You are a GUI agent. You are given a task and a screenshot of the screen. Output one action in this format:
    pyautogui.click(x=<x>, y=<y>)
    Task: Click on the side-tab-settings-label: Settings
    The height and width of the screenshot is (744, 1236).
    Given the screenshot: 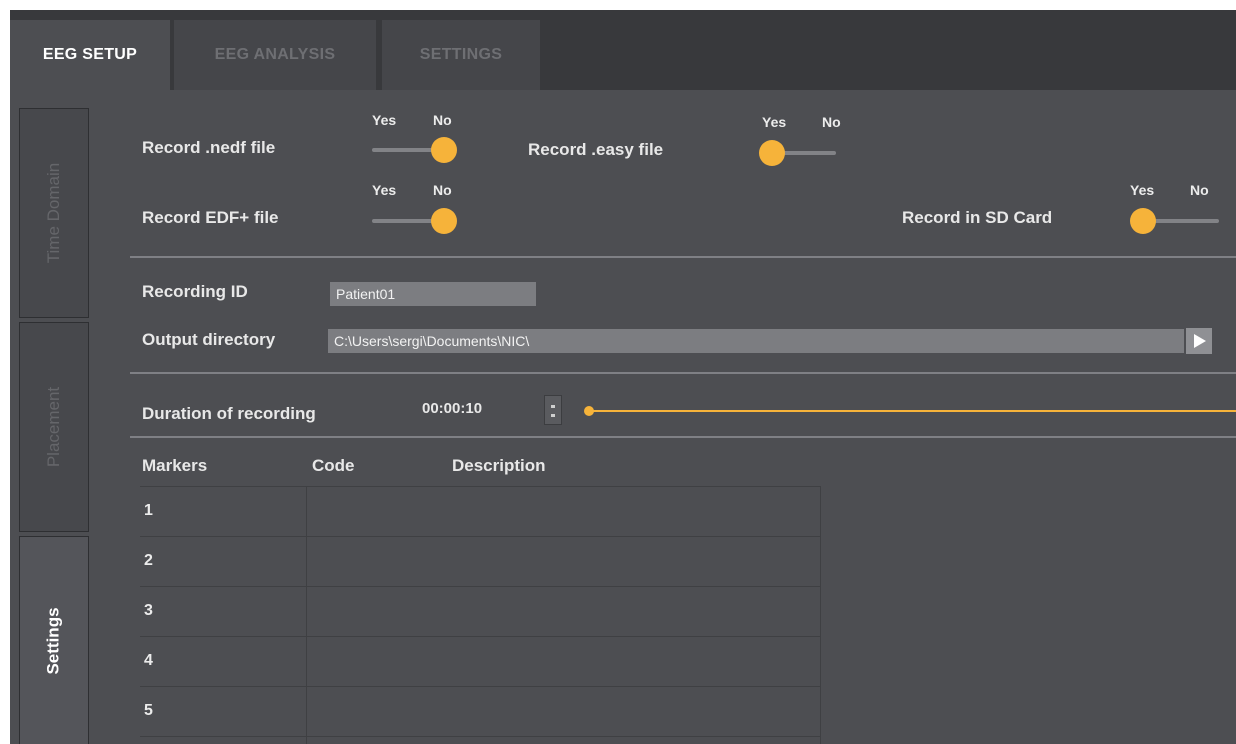 What is the action you would take?
    pyautogui.click(x=53, y=641)
    